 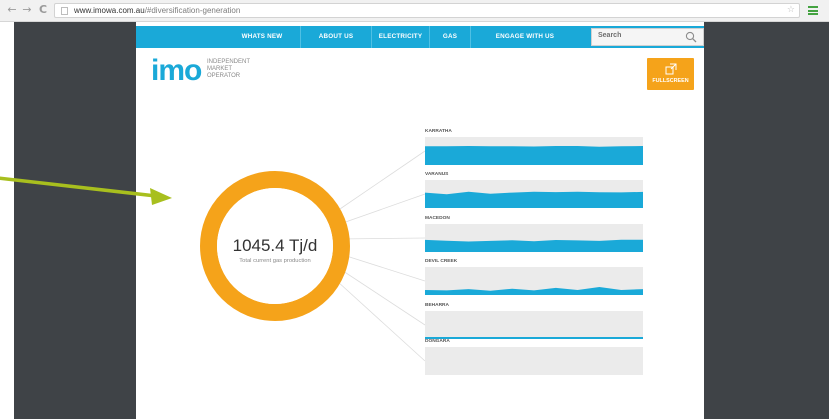 I want to click on total-production-value: 1045.4 Tj/d, so click(x=275, y=245).